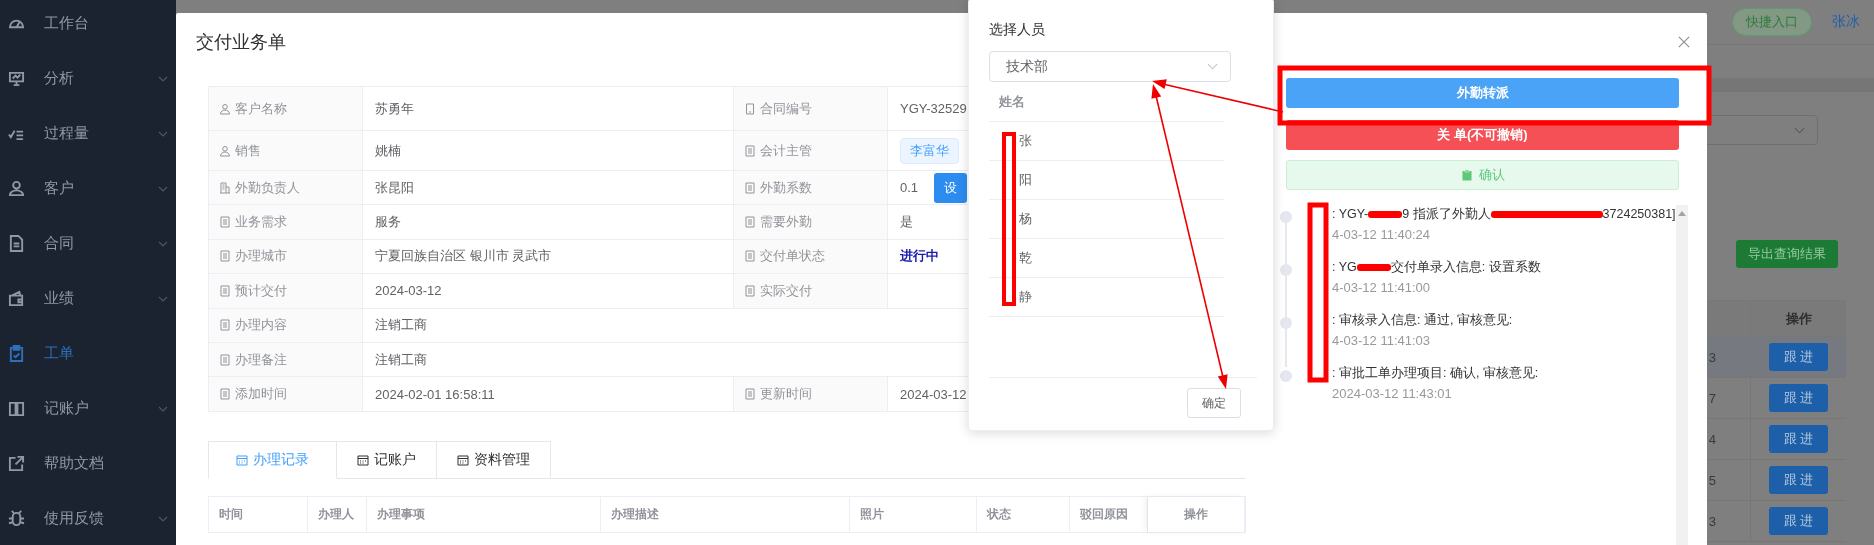 This screenshot has width=1874, height=545. Describe the element at coordinates (999, 514) in the screenshot. I see `column-header: 状态` at that location.